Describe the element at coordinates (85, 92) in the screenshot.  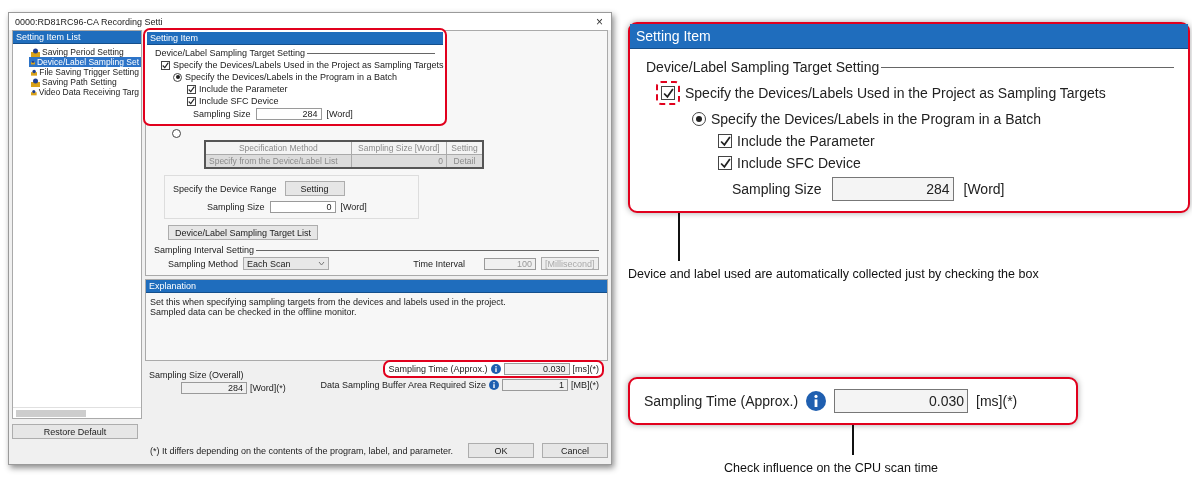
I see `tree-item: Video Data Receiving Targ` at that location.